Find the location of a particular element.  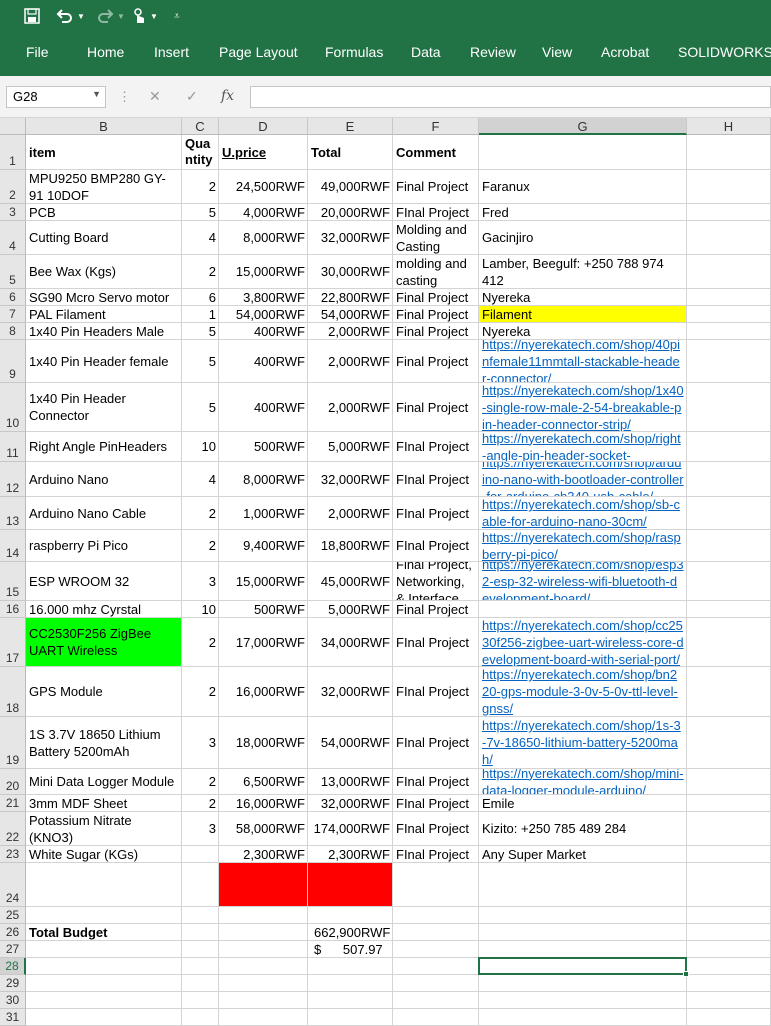

cell-comment-row-21: FInal Project is located at coordinates (432, 803).